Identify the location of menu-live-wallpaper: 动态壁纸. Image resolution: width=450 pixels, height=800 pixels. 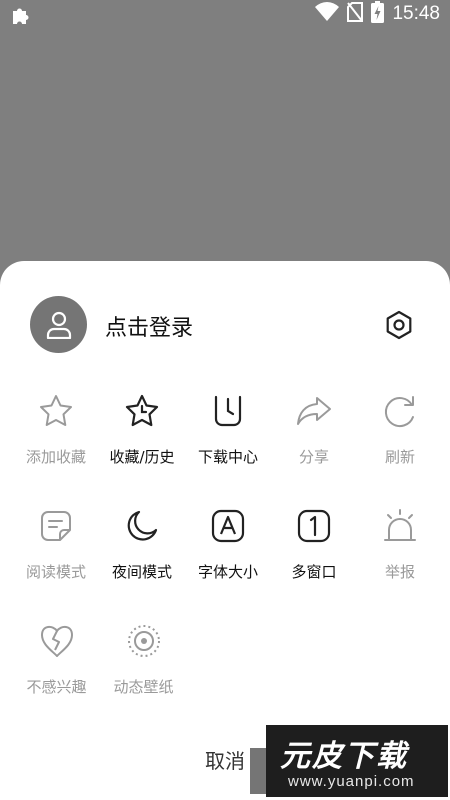
(143, 678).